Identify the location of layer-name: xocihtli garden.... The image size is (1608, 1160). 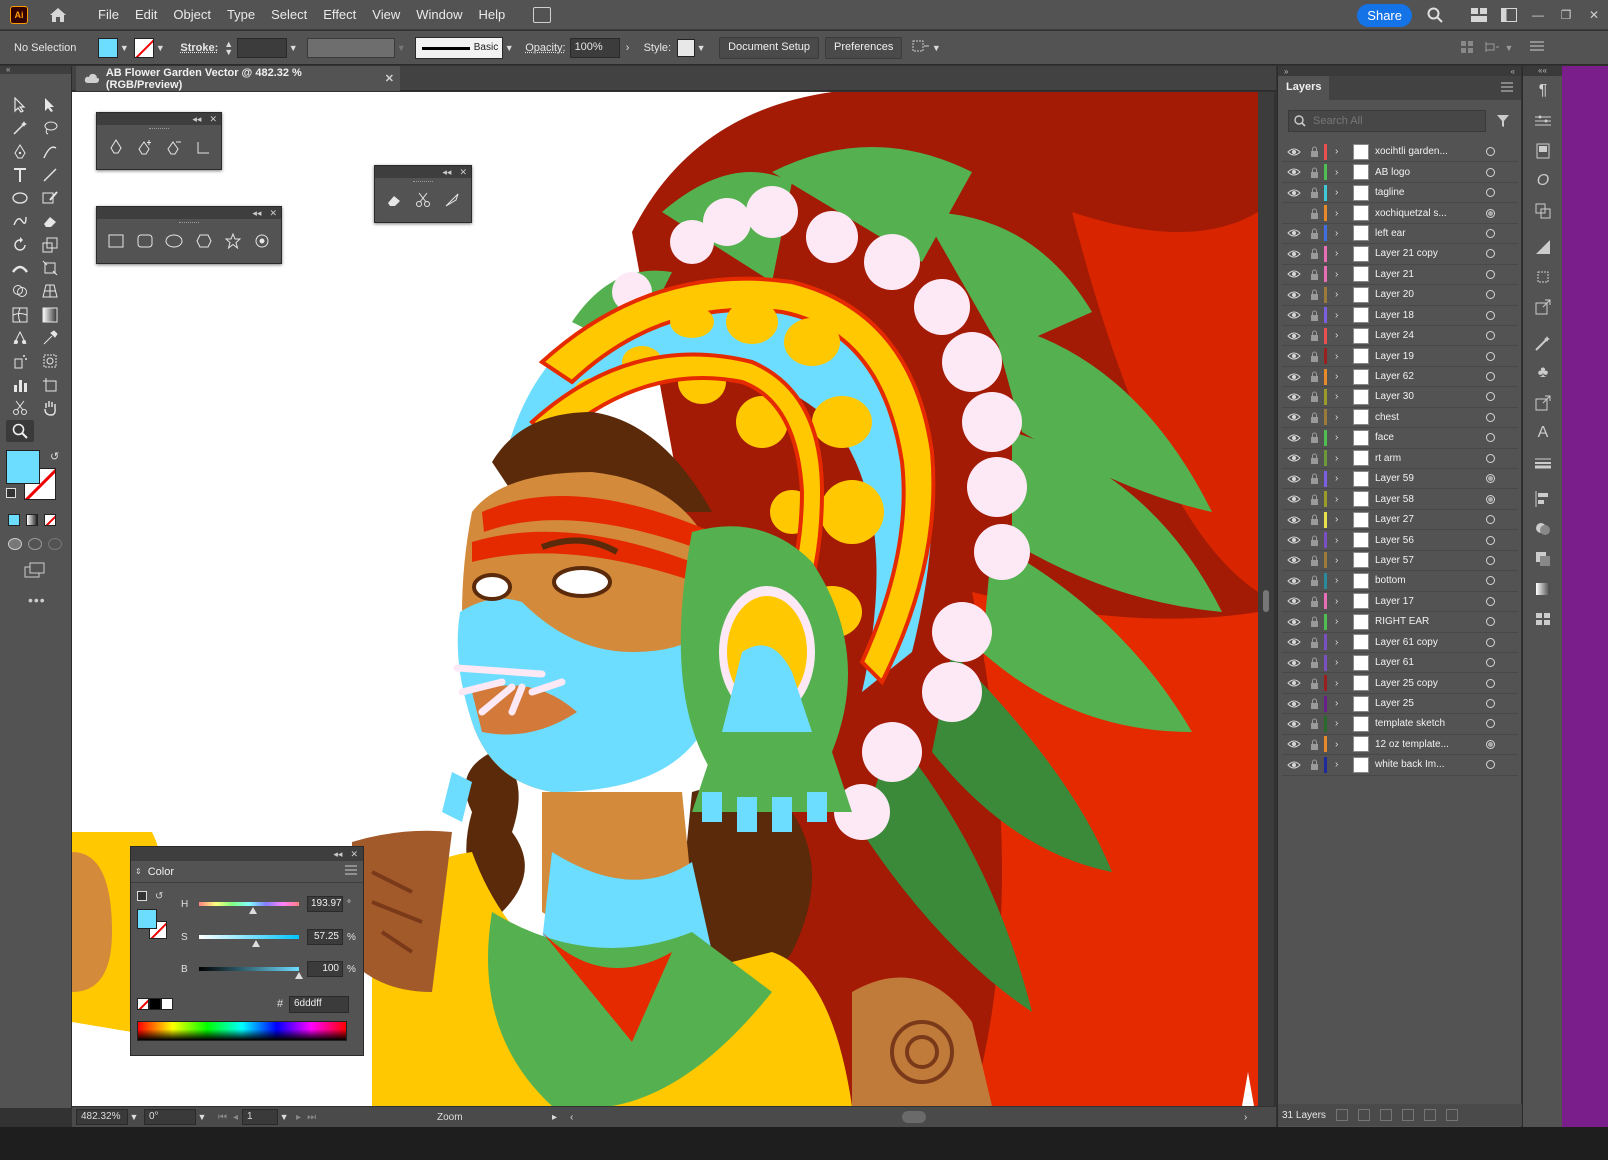
(1425, 151).